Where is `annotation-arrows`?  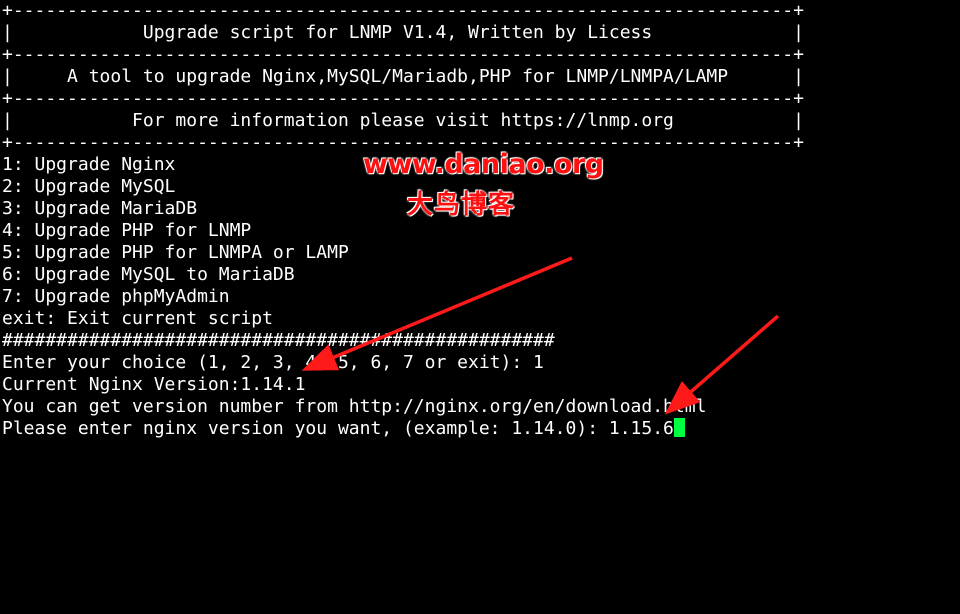 annotation-arrows is located at coordinates (540, 335).